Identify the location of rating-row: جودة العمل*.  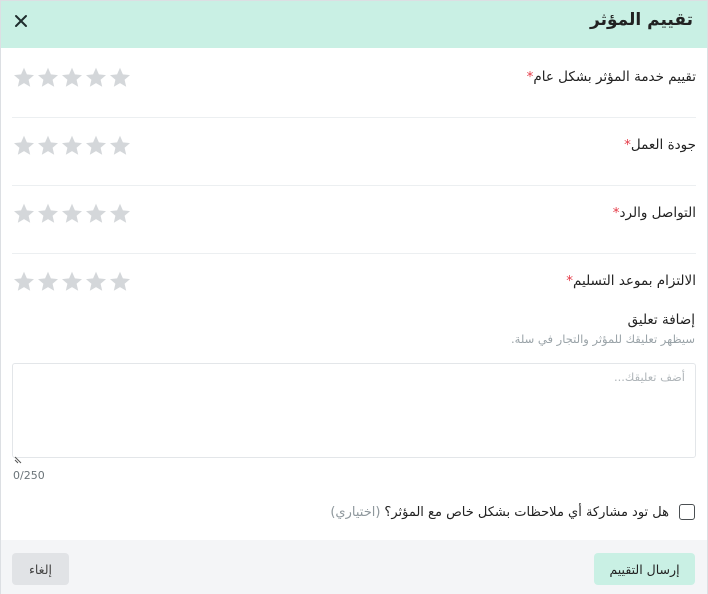
(354, 151).